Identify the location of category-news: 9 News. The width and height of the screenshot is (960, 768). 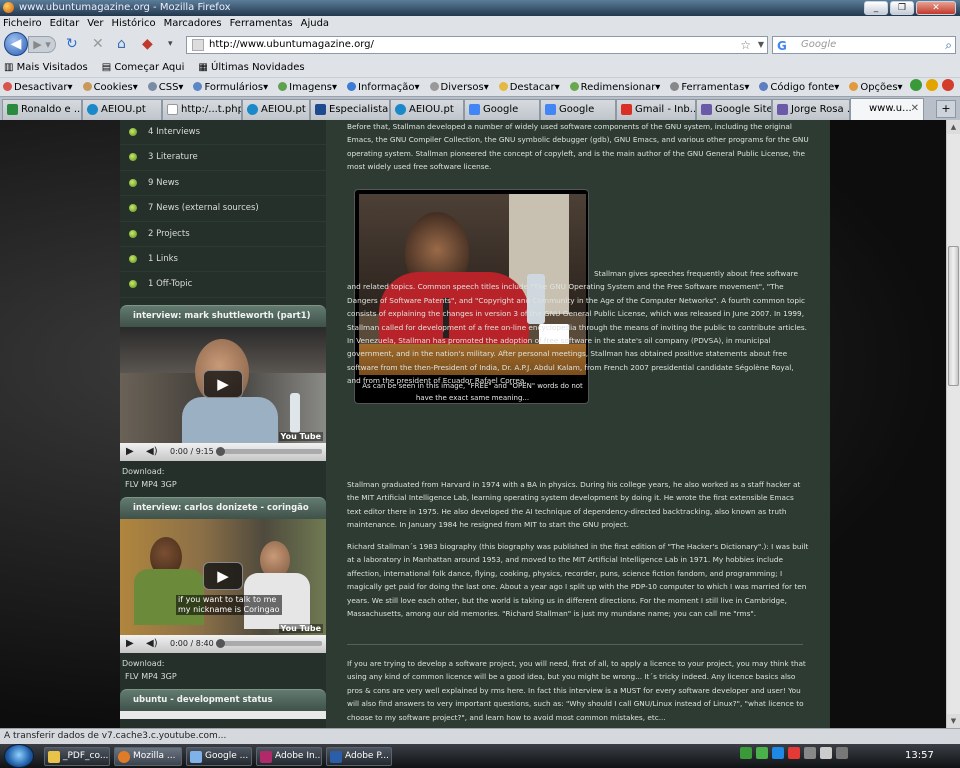
(223, 184).